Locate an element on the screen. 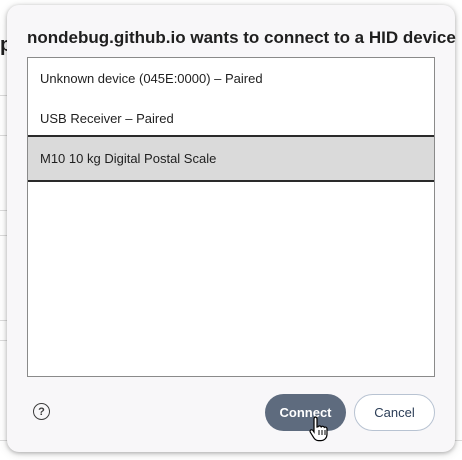  hand-pointer-cursor-icon is located at coordinates (318, 429).